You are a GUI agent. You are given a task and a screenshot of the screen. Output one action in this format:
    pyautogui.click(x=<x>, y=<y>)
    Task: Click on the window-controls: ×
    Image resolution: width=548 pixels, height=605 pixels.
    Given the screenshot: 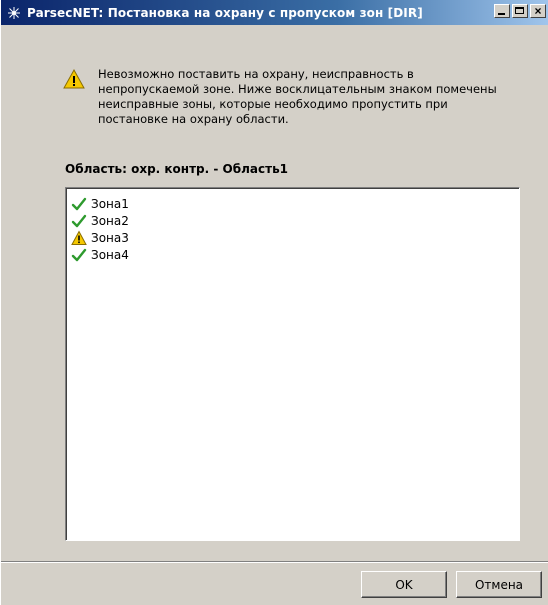 What is the action you would take?
    pyautogui.click(x=521, y=11)
    